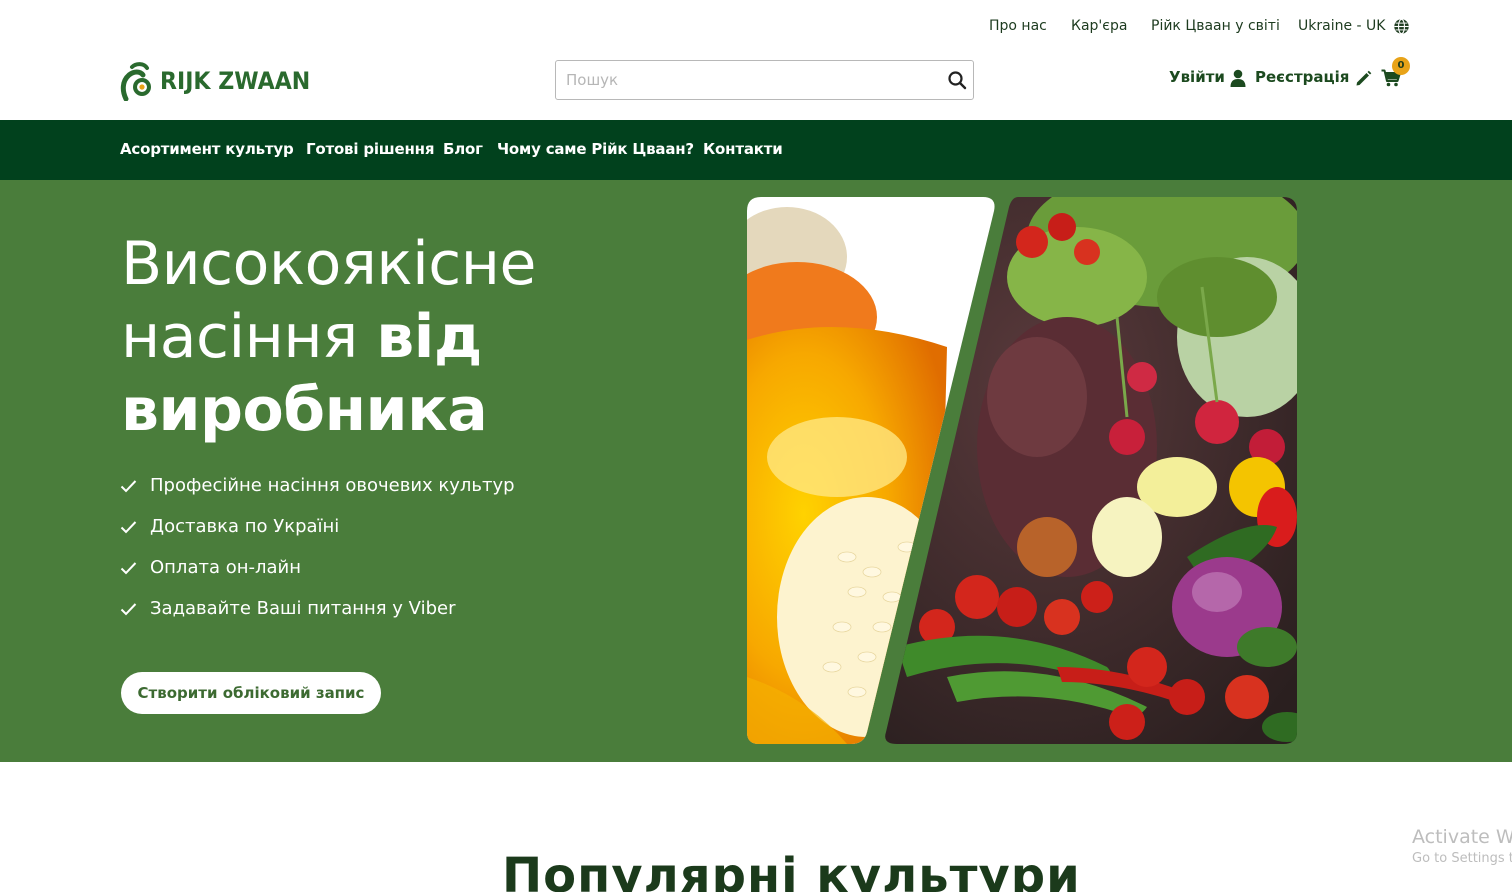 This screenshot has height=892, width=1512. What do you see at coordinates (249, 337) in the screenshot?
I see `hero-title-line2: насіння` at bounding box center [249, 337].